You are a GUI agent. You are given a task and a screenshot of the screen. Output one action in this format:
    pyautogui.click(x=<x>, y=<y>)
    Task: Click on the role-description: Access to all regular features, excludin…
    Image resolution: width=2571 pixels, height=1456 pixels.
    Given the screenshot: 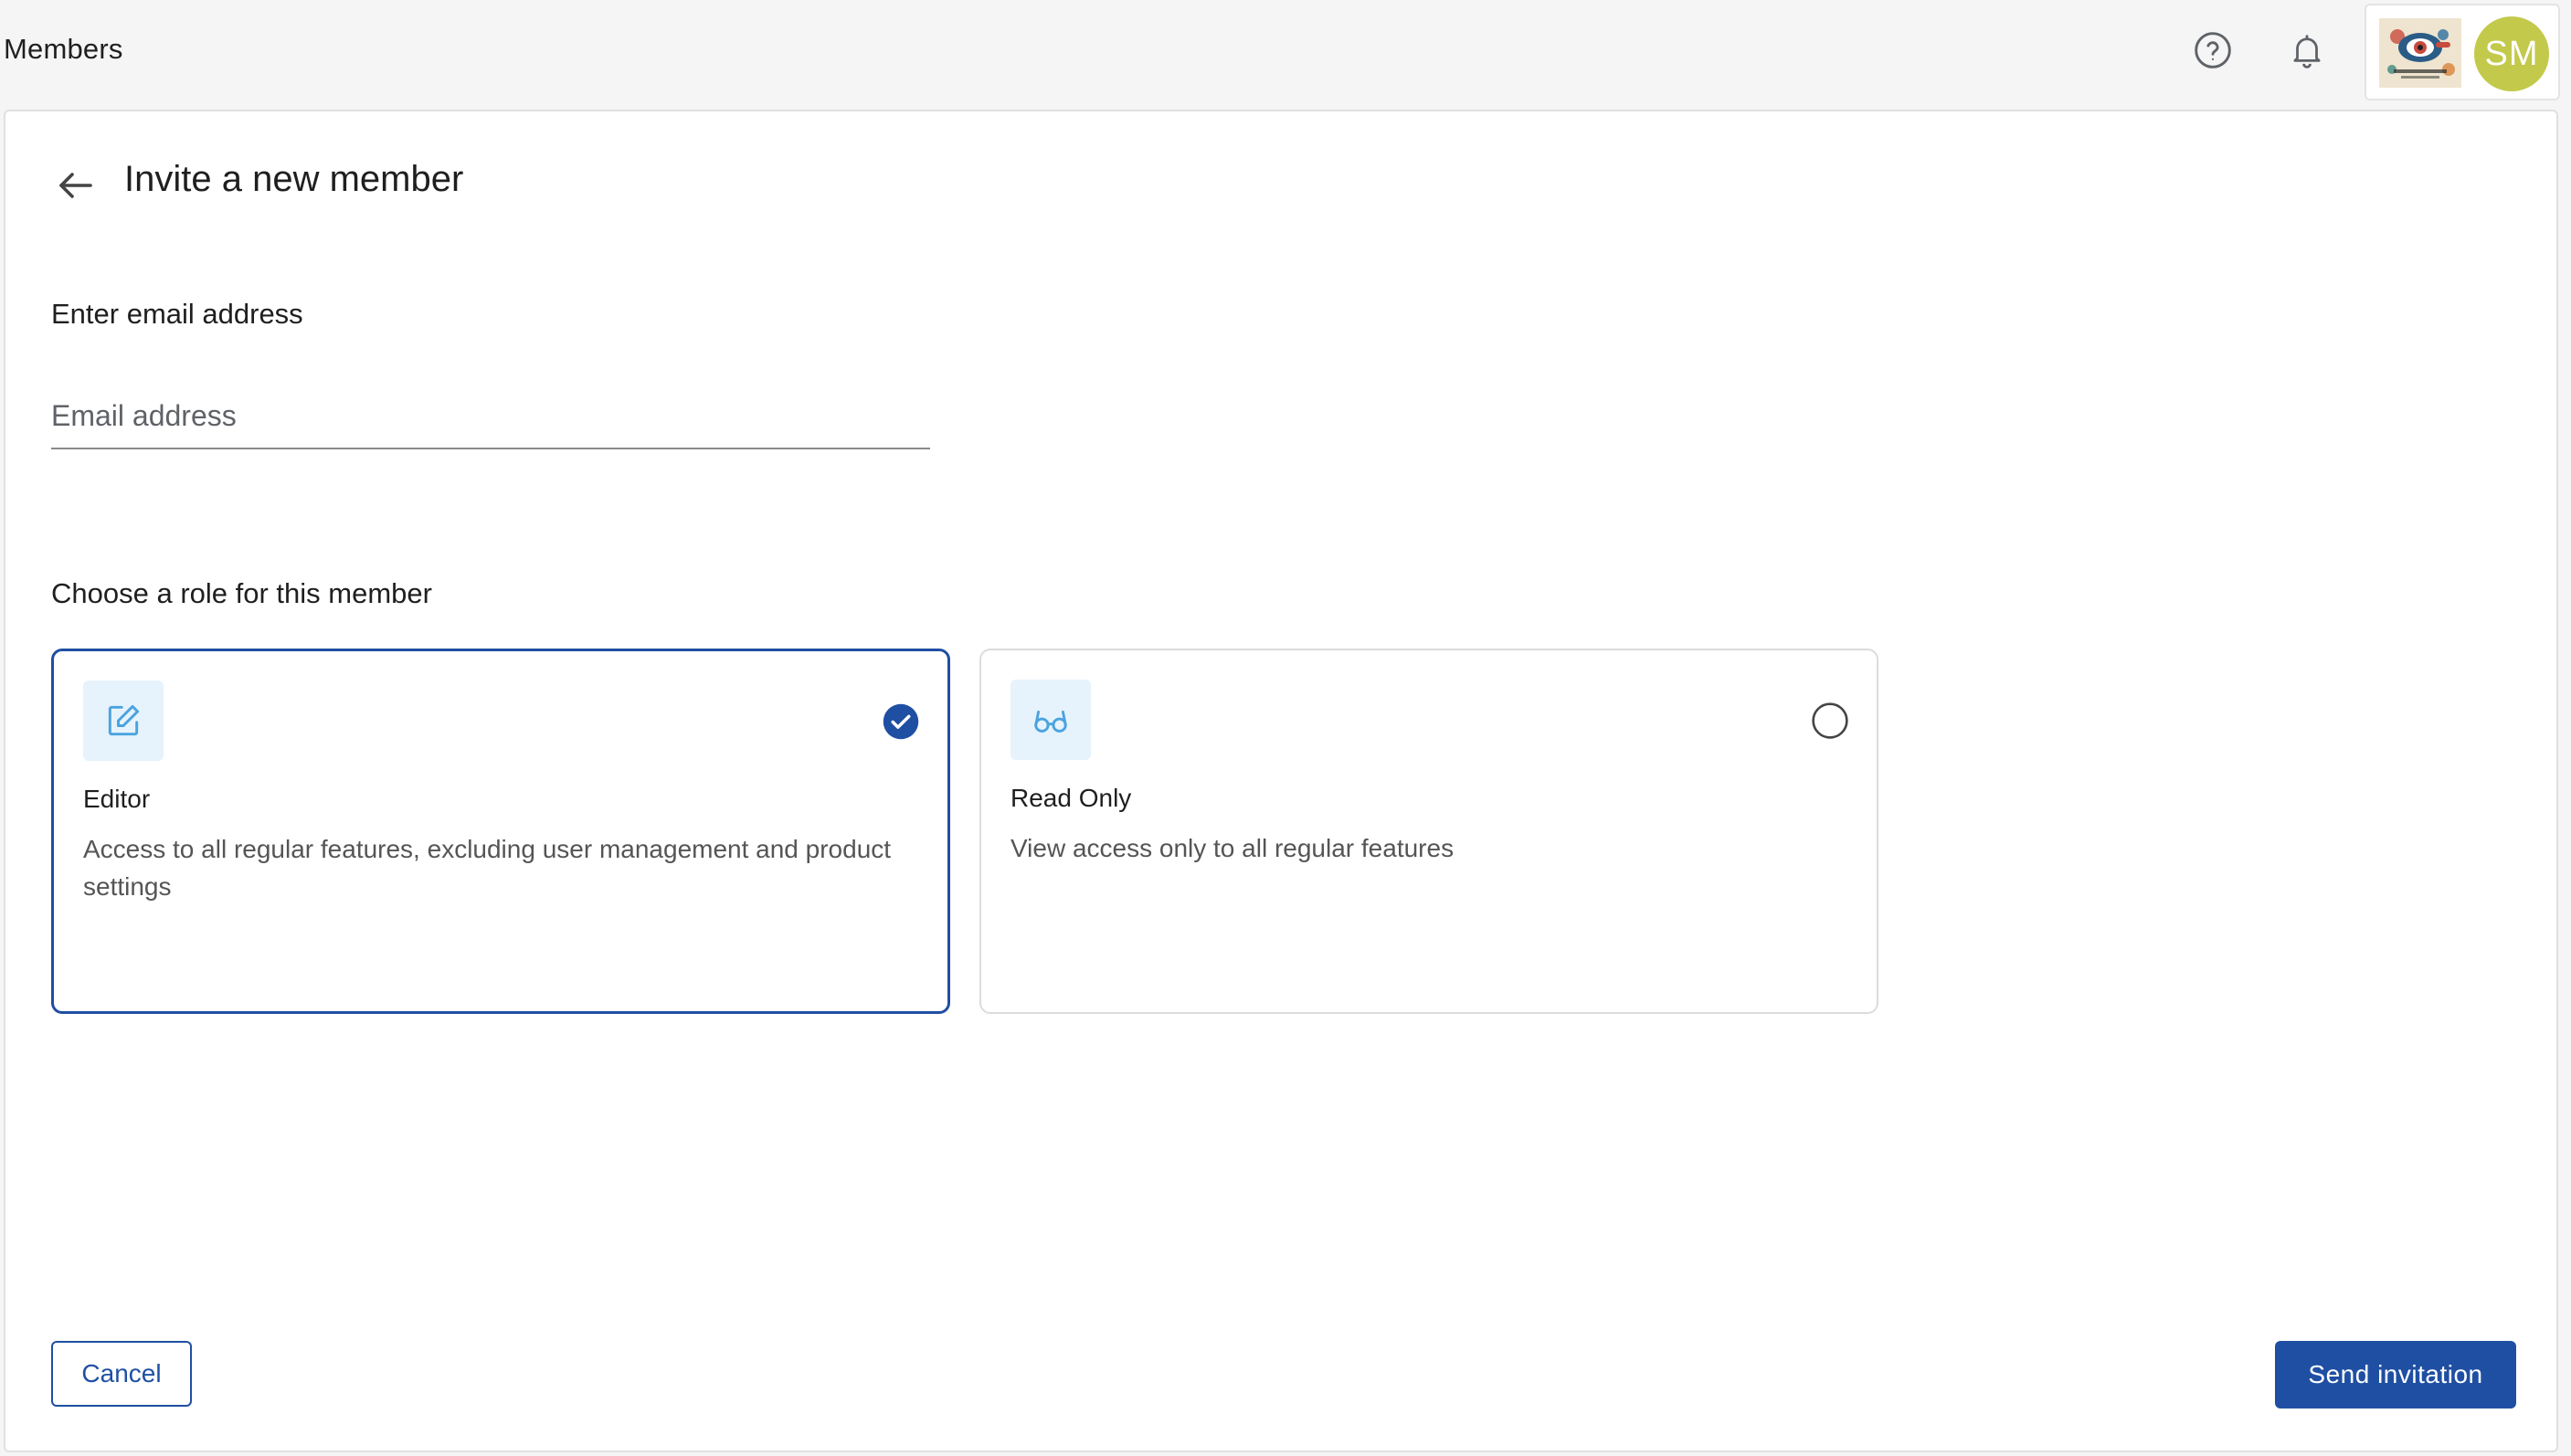 What is the action you would take?
    pyautogui.click(x=488, y=868)
    